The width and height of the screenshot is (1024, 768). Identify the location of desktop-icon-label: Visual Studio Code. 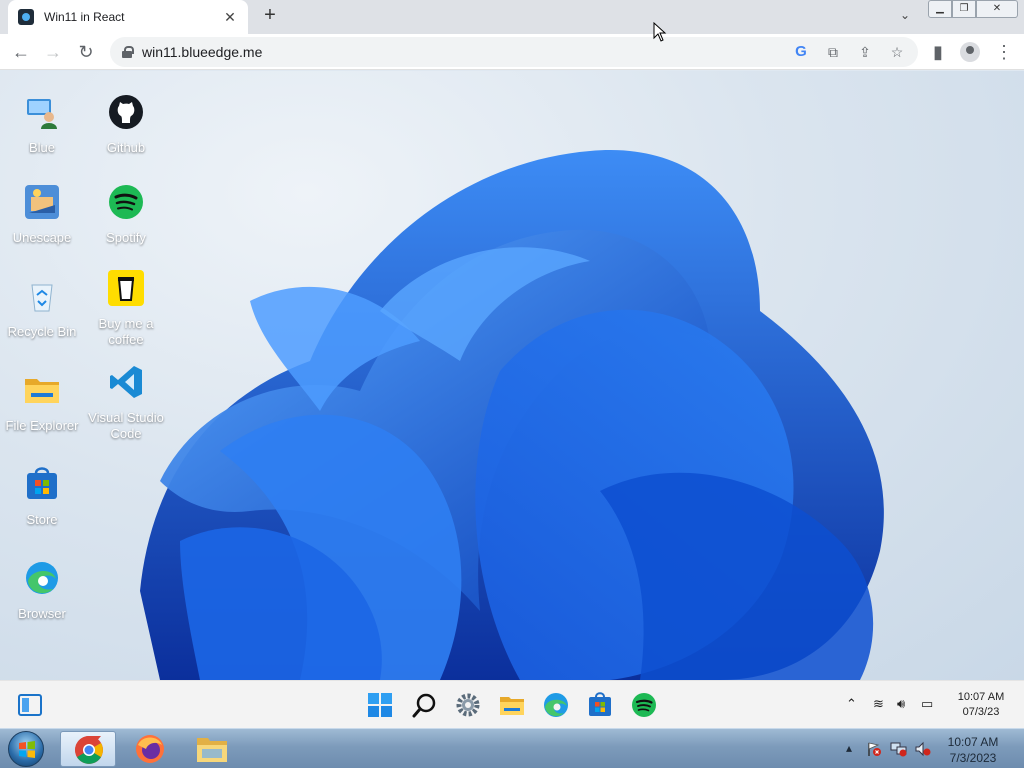
(126, 425).